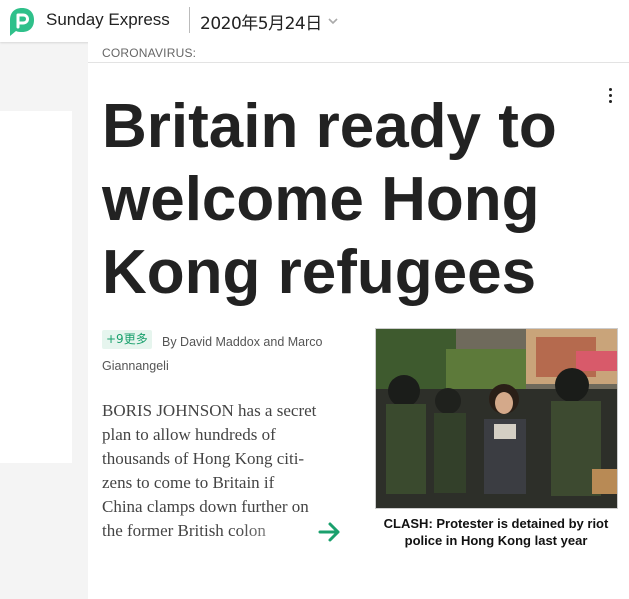  Describe the element at coordinates (108, 20) in the screenshot. I see `publication-name: Sunday Express` at that location.